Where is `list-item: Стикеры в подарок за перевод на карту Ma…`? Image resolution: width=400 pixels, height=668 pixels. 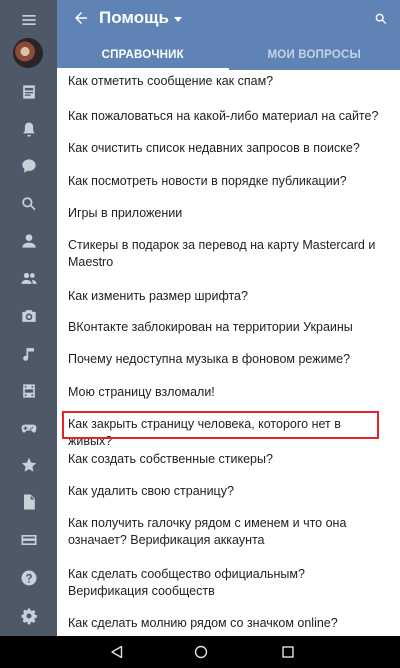 list-item: Стикеры в подарок за перевод на карту Ma… is located at coordinates (227, 254).